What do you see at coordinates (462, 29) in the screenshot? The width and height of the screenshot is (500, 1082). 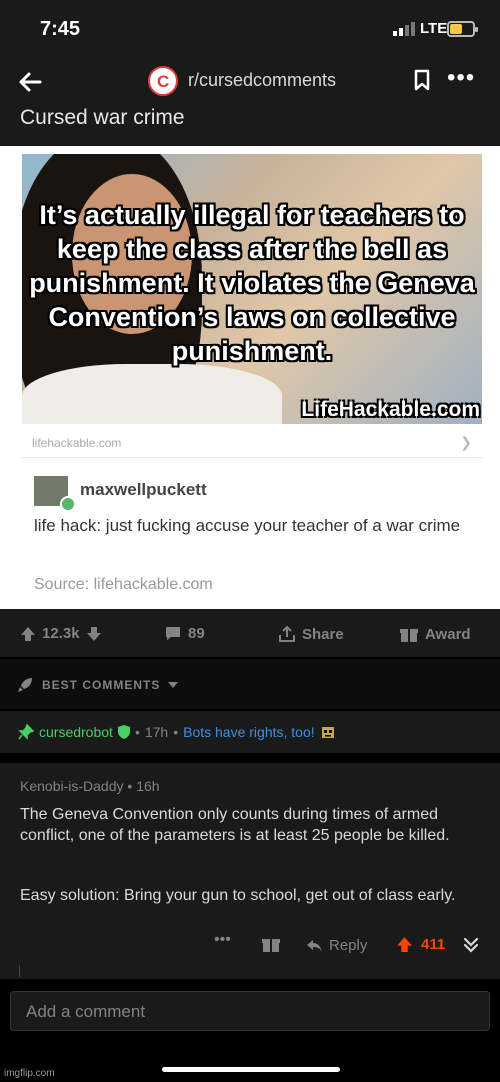 I see `battery-icon` at bounding box center [462, 29].